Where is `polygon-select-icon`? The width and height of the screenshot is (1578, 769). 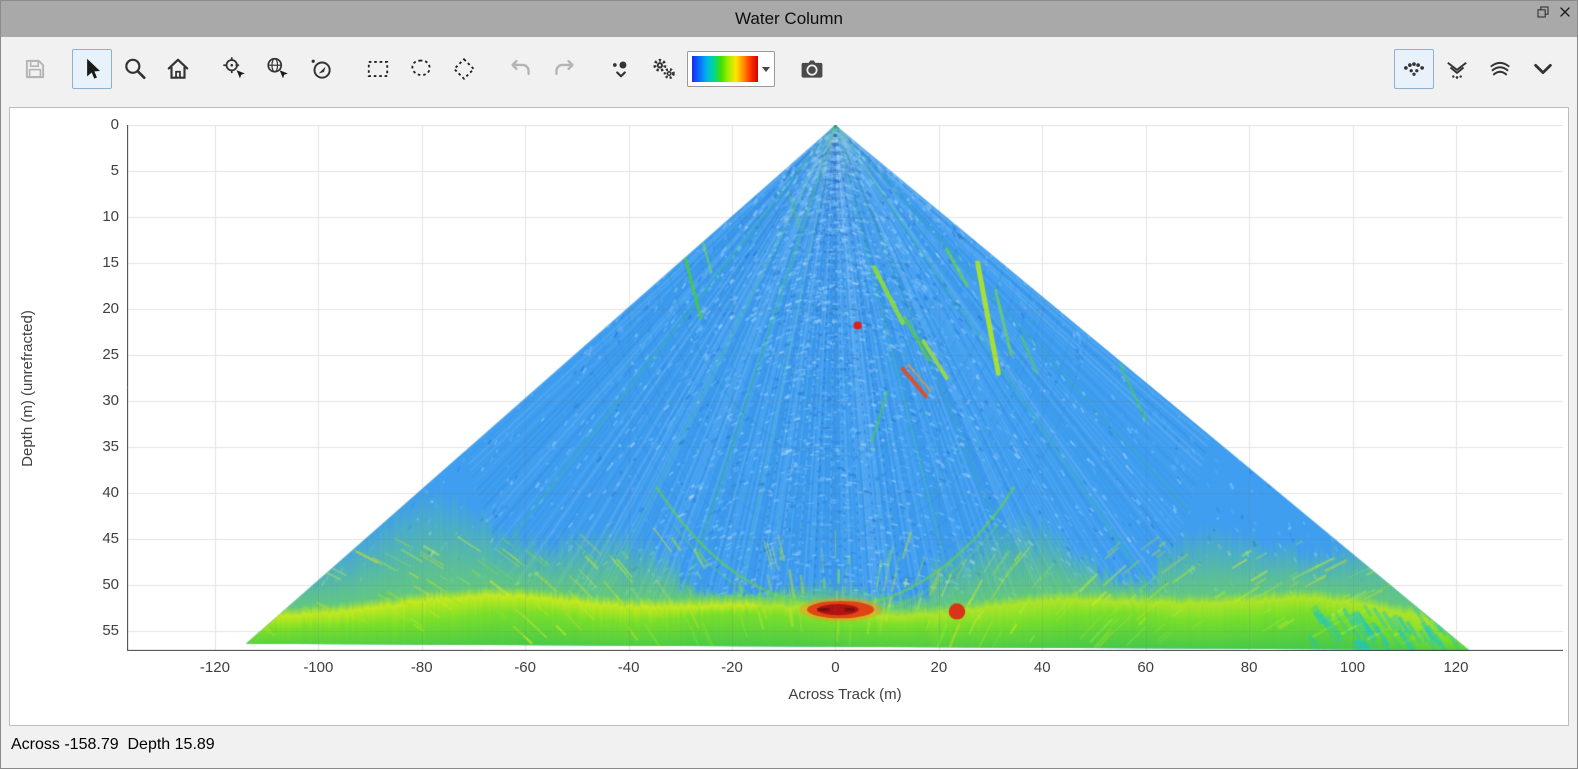
polygon-select-icon is located at coordinates (464, 69).